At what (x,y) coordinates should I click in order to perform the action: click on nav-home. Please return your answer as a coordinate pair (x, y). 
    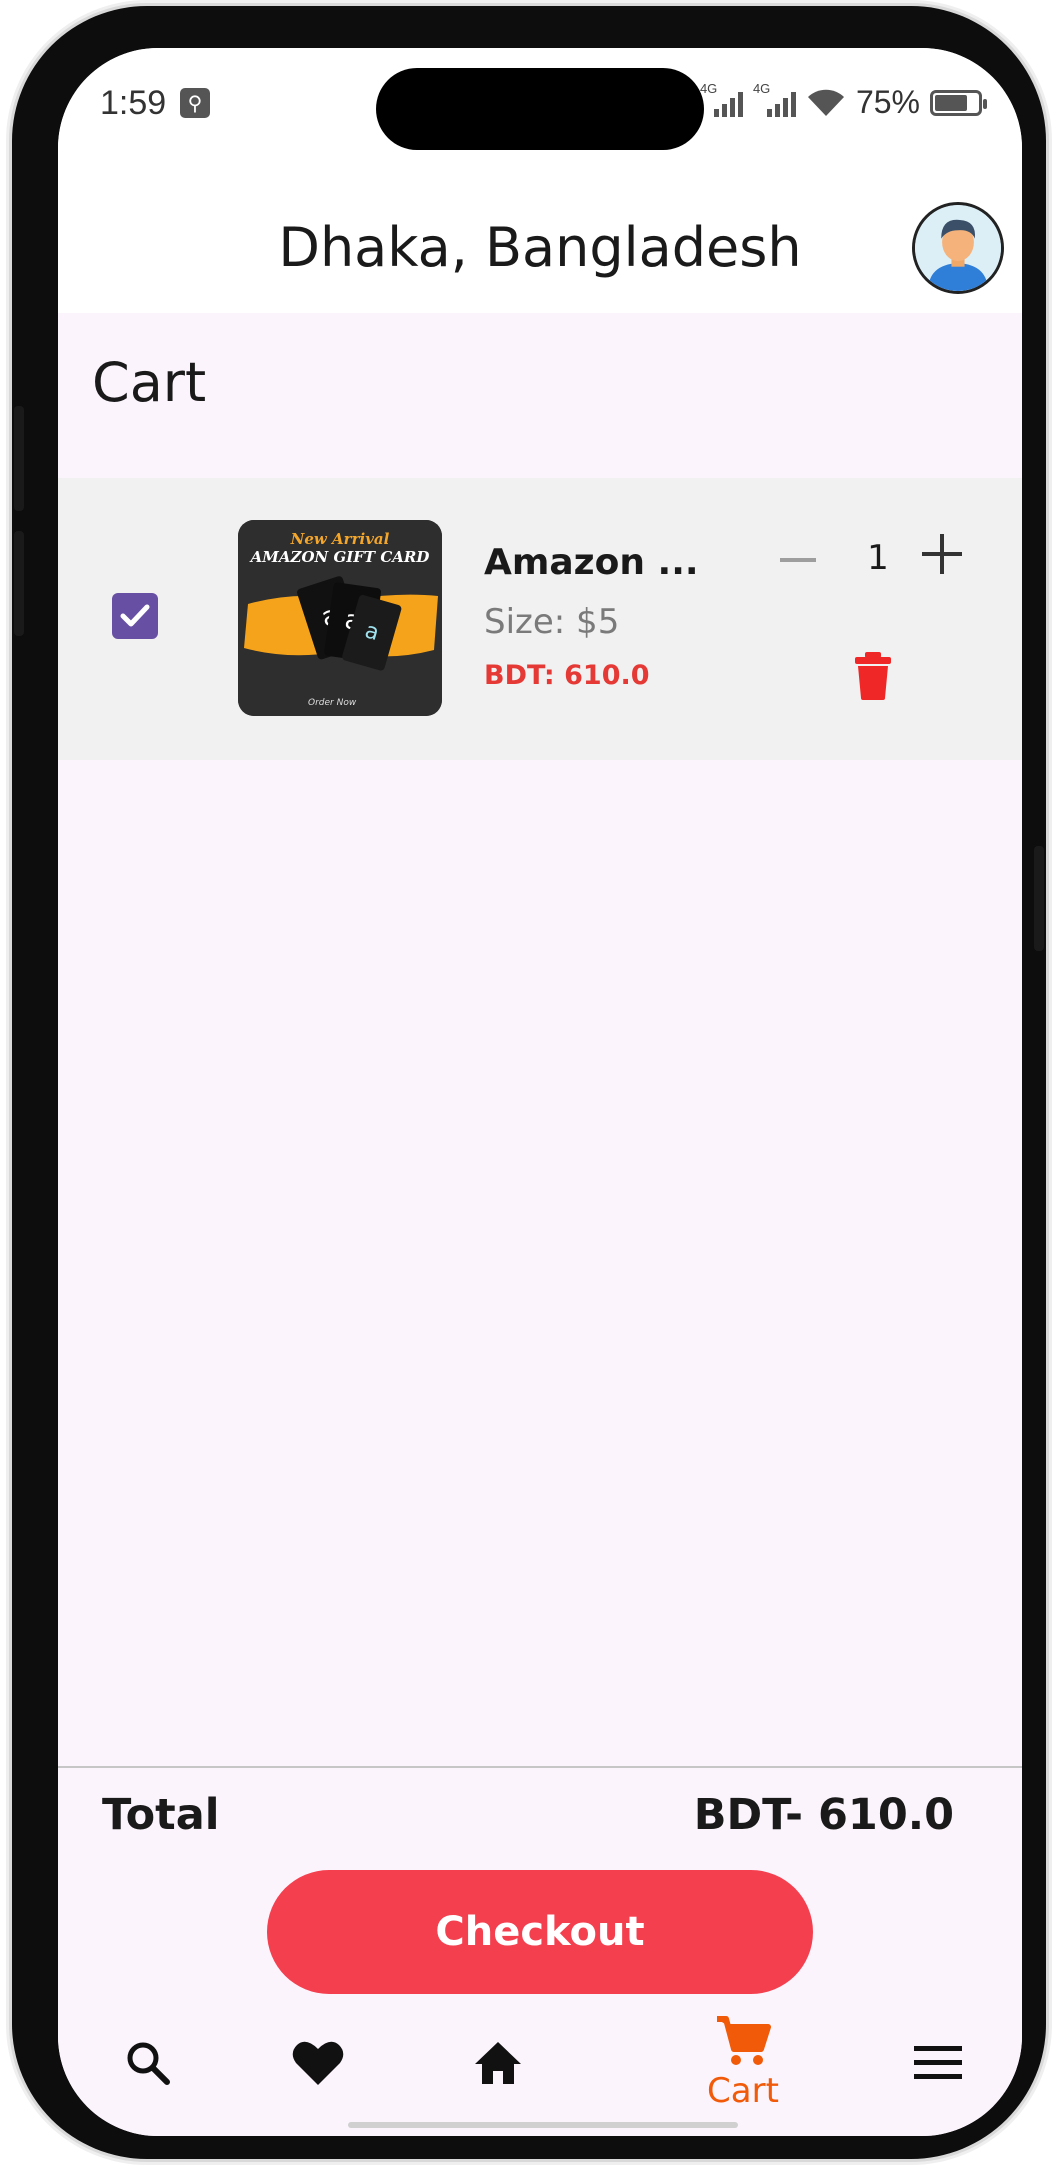
    Looking at the image, I should click on (498, 2063).